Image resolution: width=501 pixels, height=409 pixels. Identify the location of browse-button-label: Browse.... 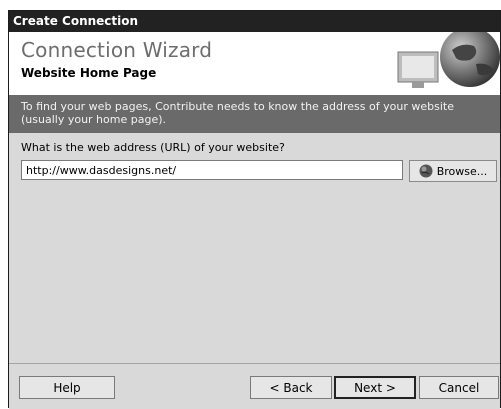
(462, 171).